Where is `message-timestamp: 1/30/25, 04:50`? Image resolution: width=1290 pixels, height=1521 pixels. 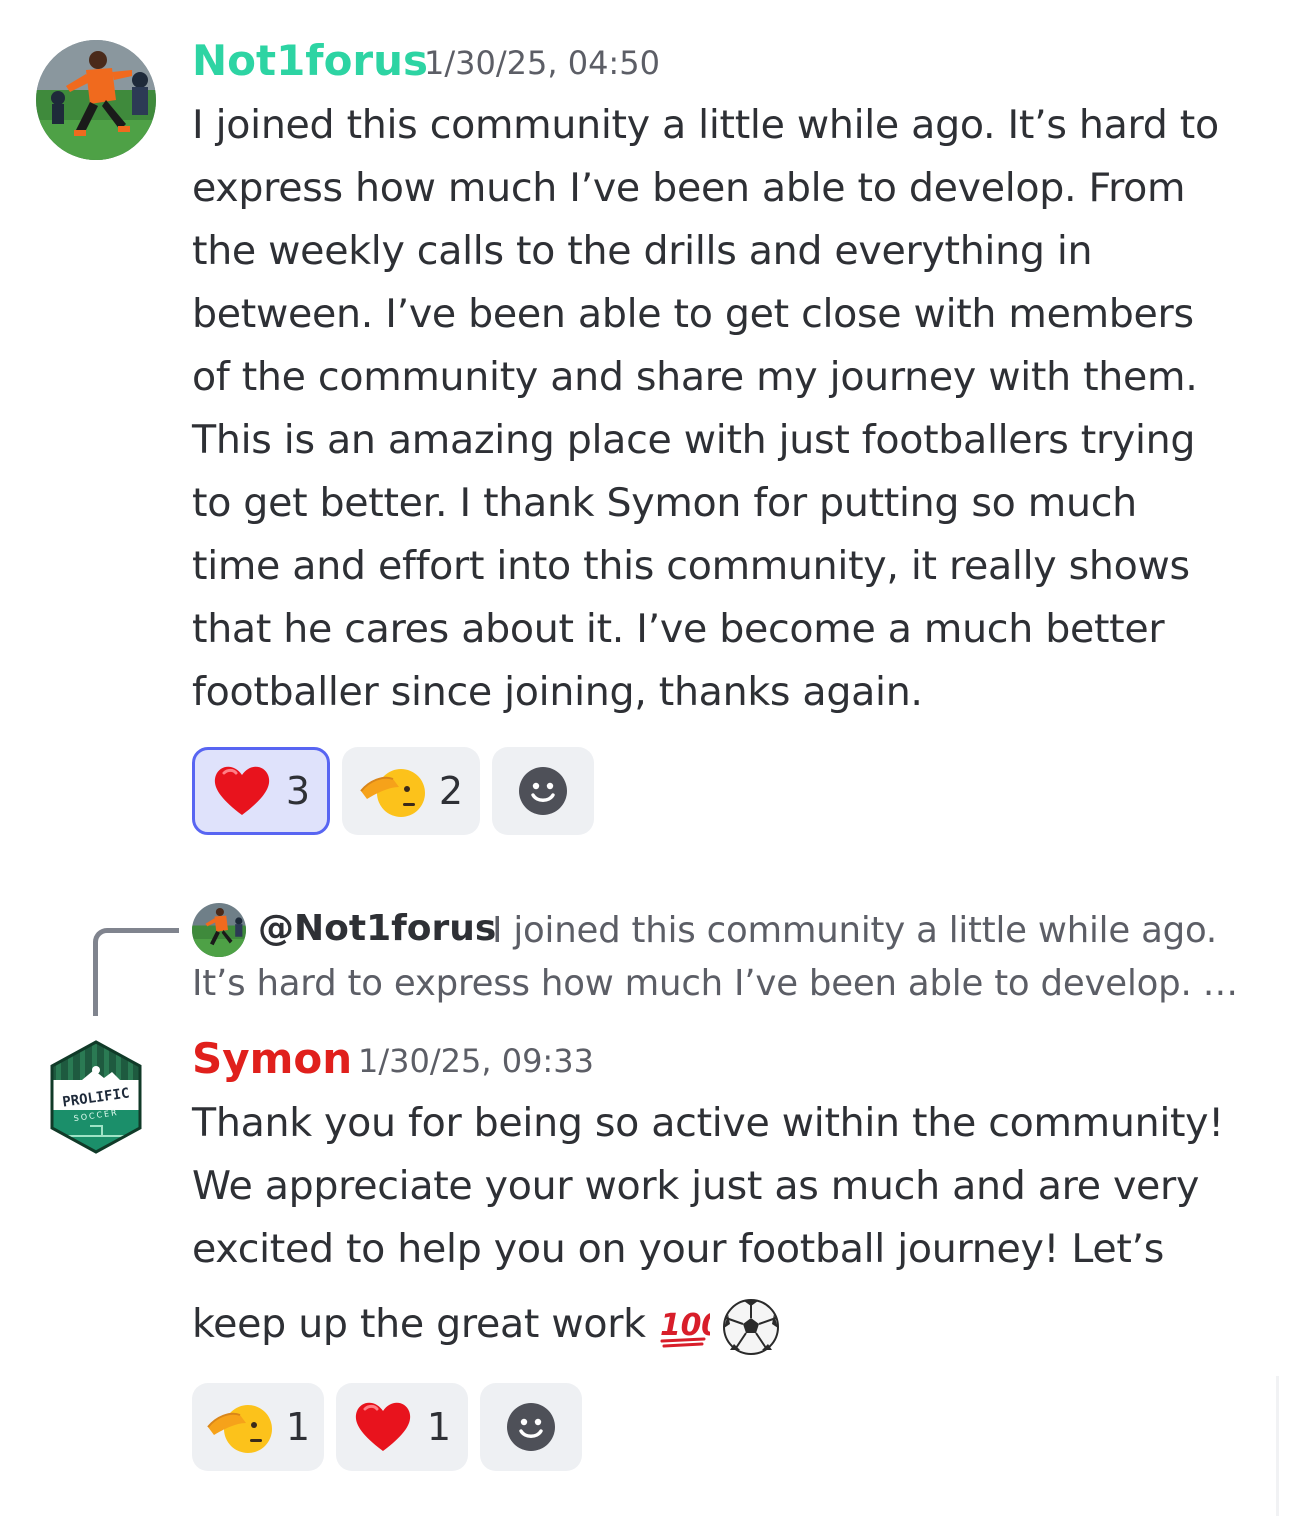
message-timestamp: 1/30/25, 04:50 is located at coordinates (542, 63).